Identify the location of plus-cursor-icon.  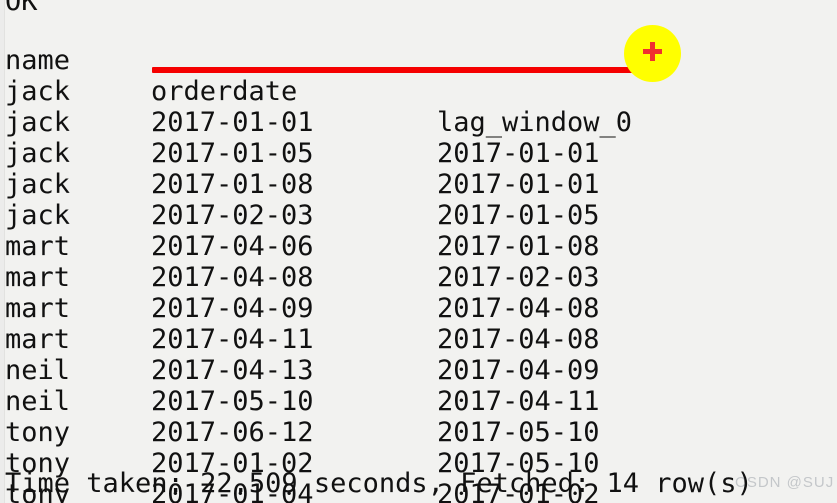
(652, 51).